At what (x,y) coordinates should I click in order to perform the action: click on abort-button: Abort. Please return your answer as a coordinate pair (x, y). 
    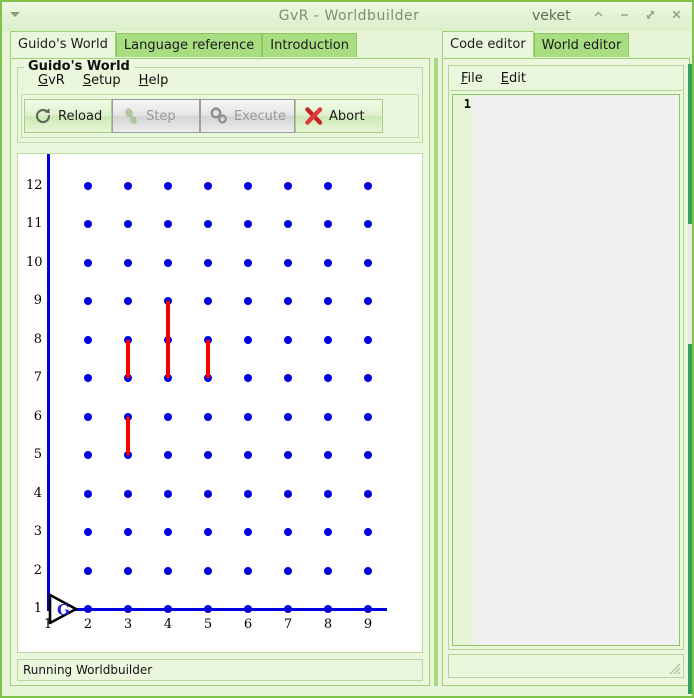
    Looking at the image, I should click on (339, 116).